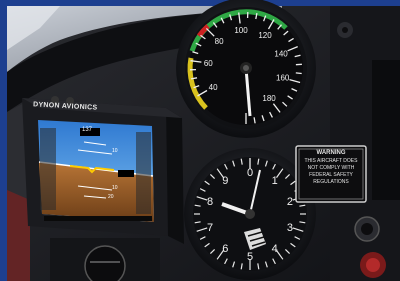 This screenshot has height=281, width=400. I want to click on placard-line: NOT COMPLY WITH, so click(331, 168).